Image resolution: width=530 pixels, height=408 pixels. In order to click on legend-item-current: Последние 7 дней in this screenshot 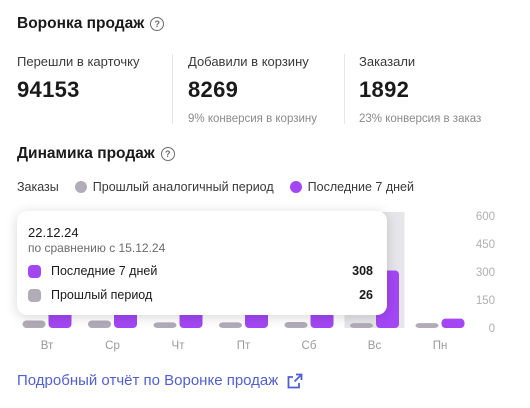, I will do `click(351, 187)`.